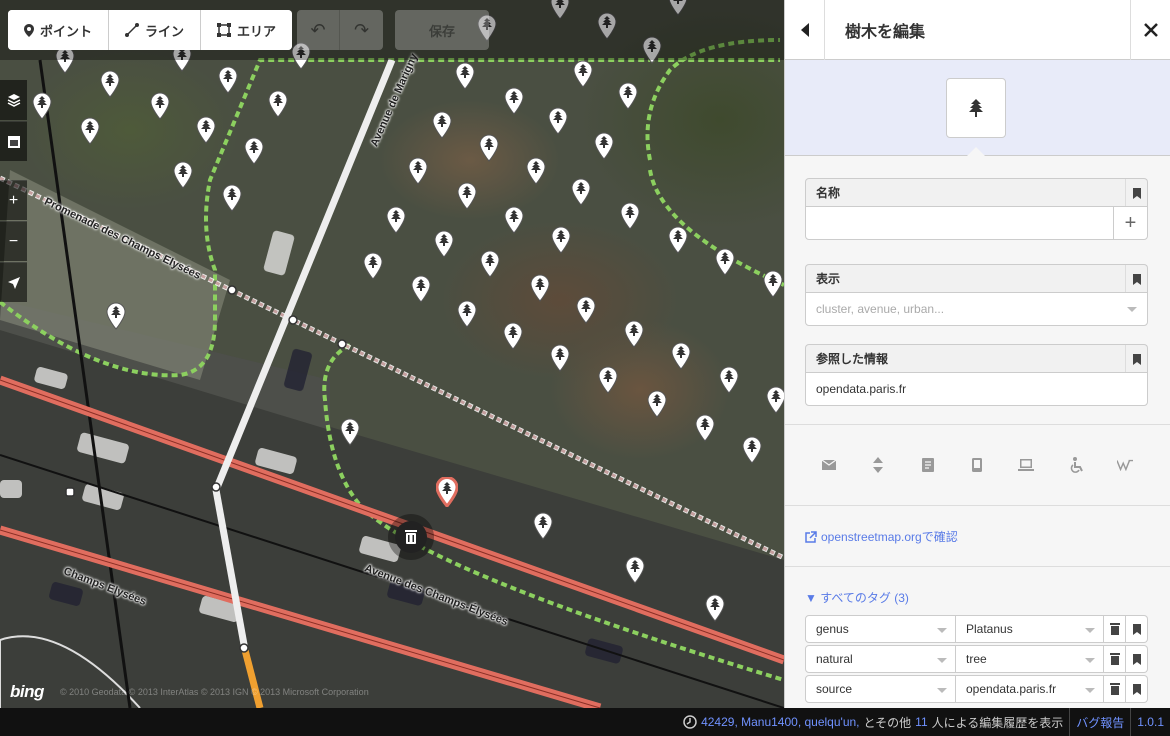 This screenshot has width=1170, height=736. I want to click on add-line-button: ライン, so click(155, 30).